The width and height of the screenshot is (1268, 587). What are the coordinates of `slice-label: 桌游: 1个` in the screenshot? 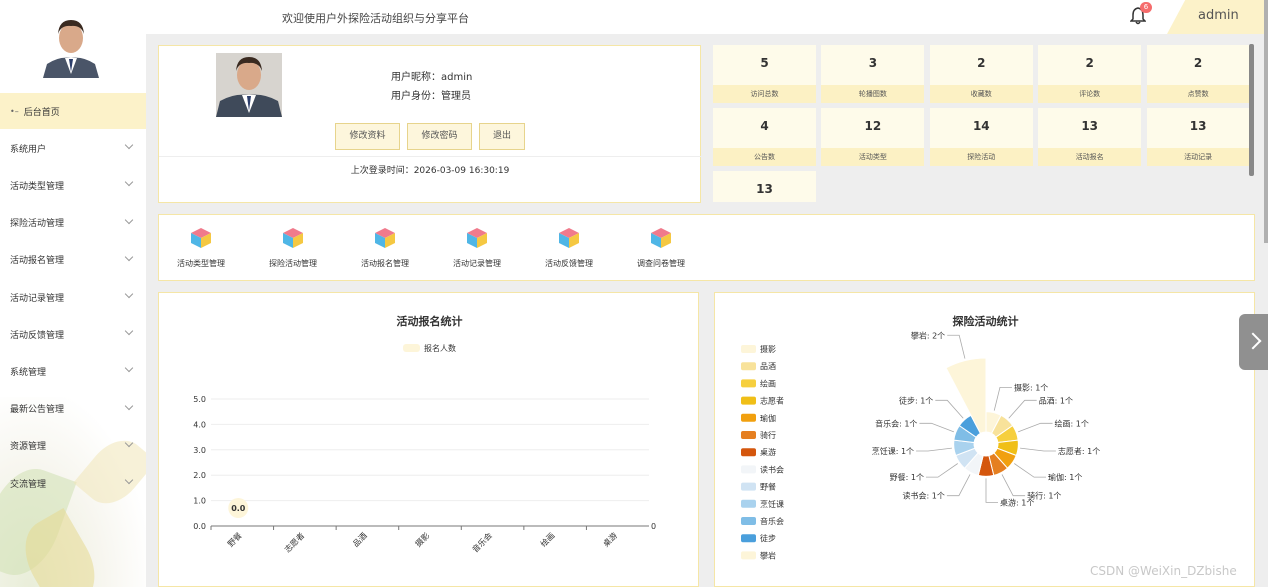 It's located at (1017, 502).